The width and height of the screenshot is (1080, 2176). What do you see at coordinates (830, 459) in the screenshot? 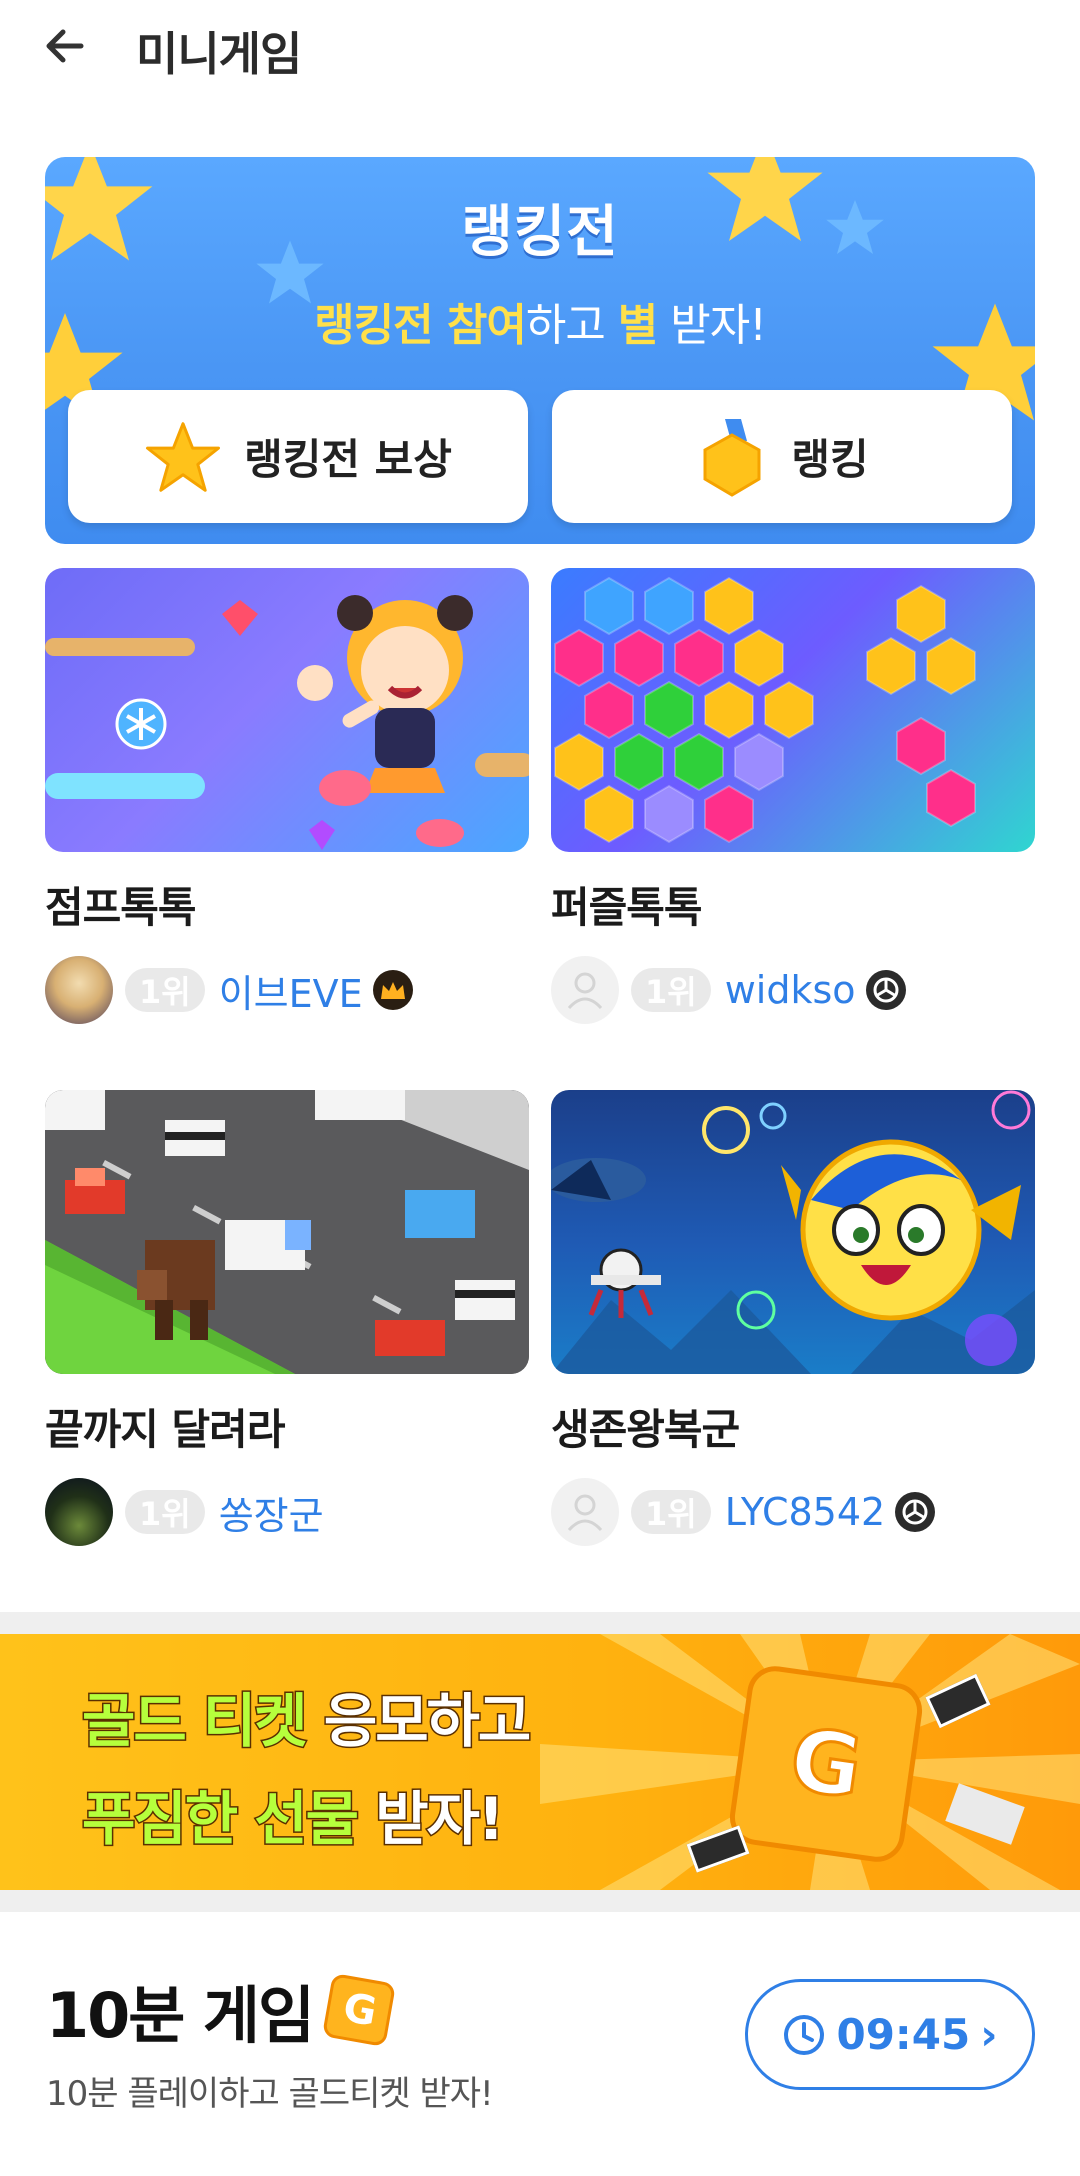
I see `ranking-label: 랭킹` at bounding box center [830, 459].